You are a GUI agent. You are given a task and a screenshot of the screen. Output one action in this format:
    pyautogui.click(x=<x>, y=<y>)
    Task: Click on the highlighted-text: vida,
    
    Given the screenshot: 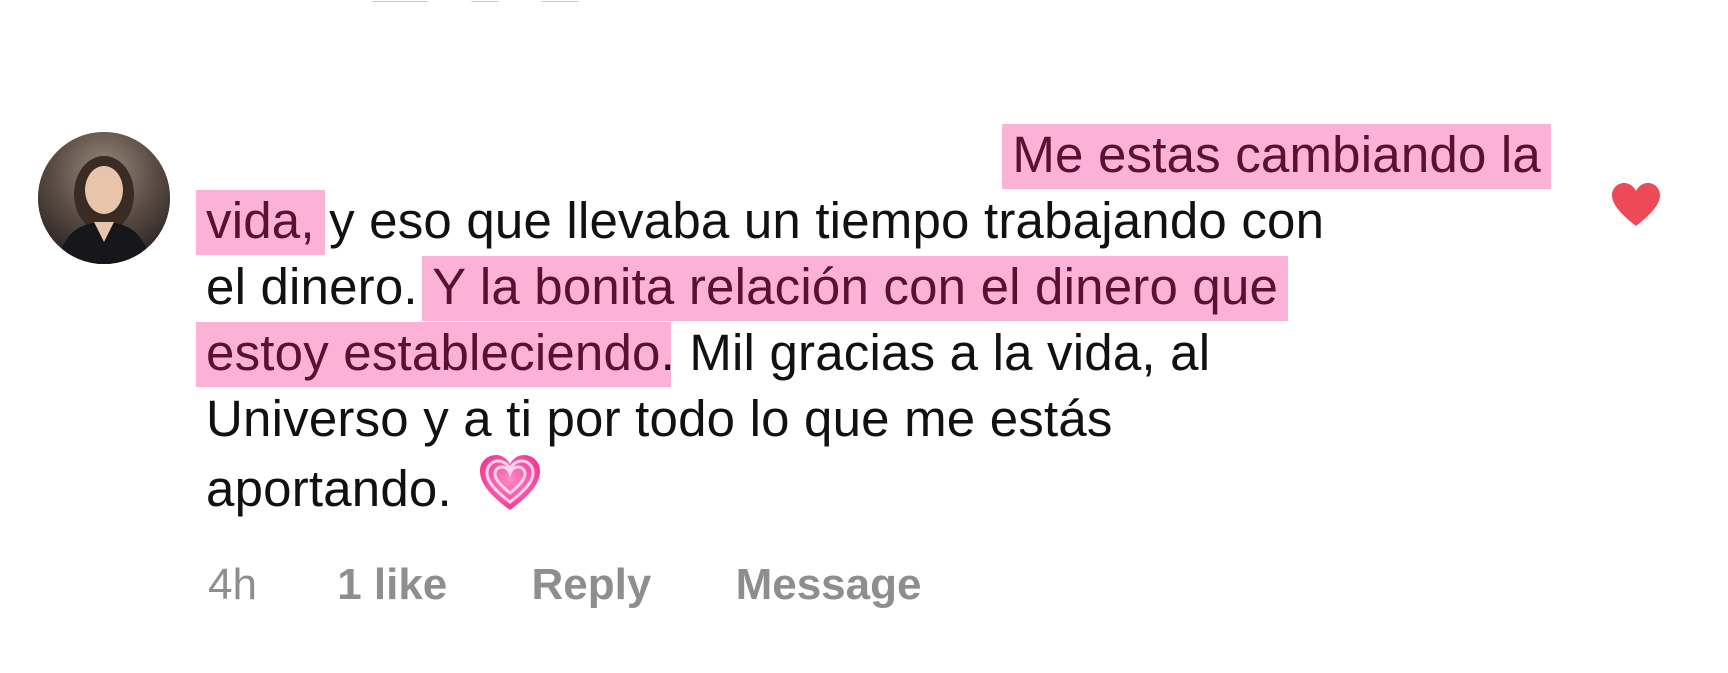 What is the action you would take?
    pyautogui.click(x=260, y=222)
    